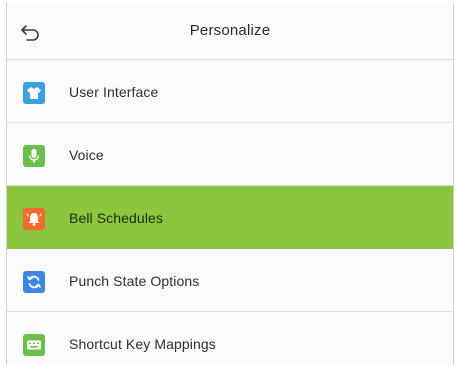  I want to click on microphone-icon, so click(34, 156).